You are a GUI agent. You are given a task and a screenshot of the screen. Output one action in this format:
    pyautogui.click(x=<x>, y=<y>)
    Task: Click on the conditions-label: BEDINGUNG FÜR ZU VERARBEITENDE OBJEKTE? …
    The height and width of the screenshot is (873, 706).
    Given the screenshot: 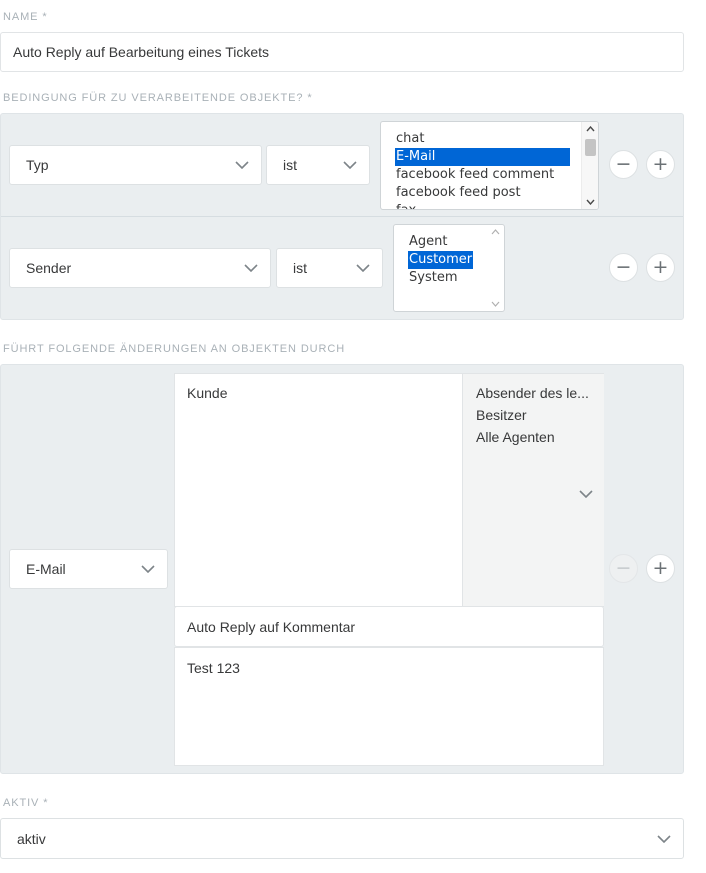 What is the action you would take?
    pyautogui.click(x=158, y=98)
    